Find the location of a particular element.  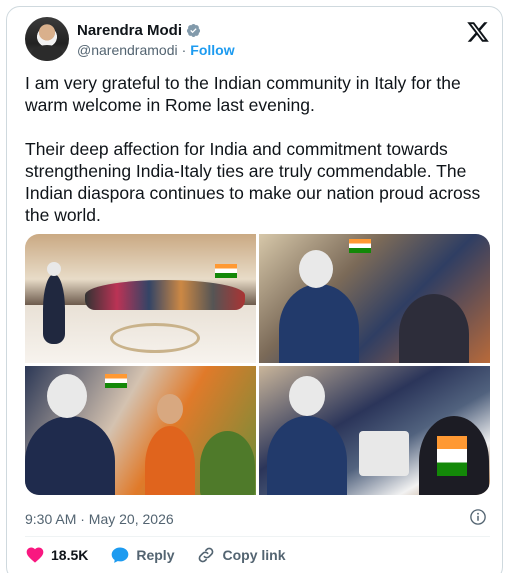

like-count: 18.5K is located at coordinates (70, 555).